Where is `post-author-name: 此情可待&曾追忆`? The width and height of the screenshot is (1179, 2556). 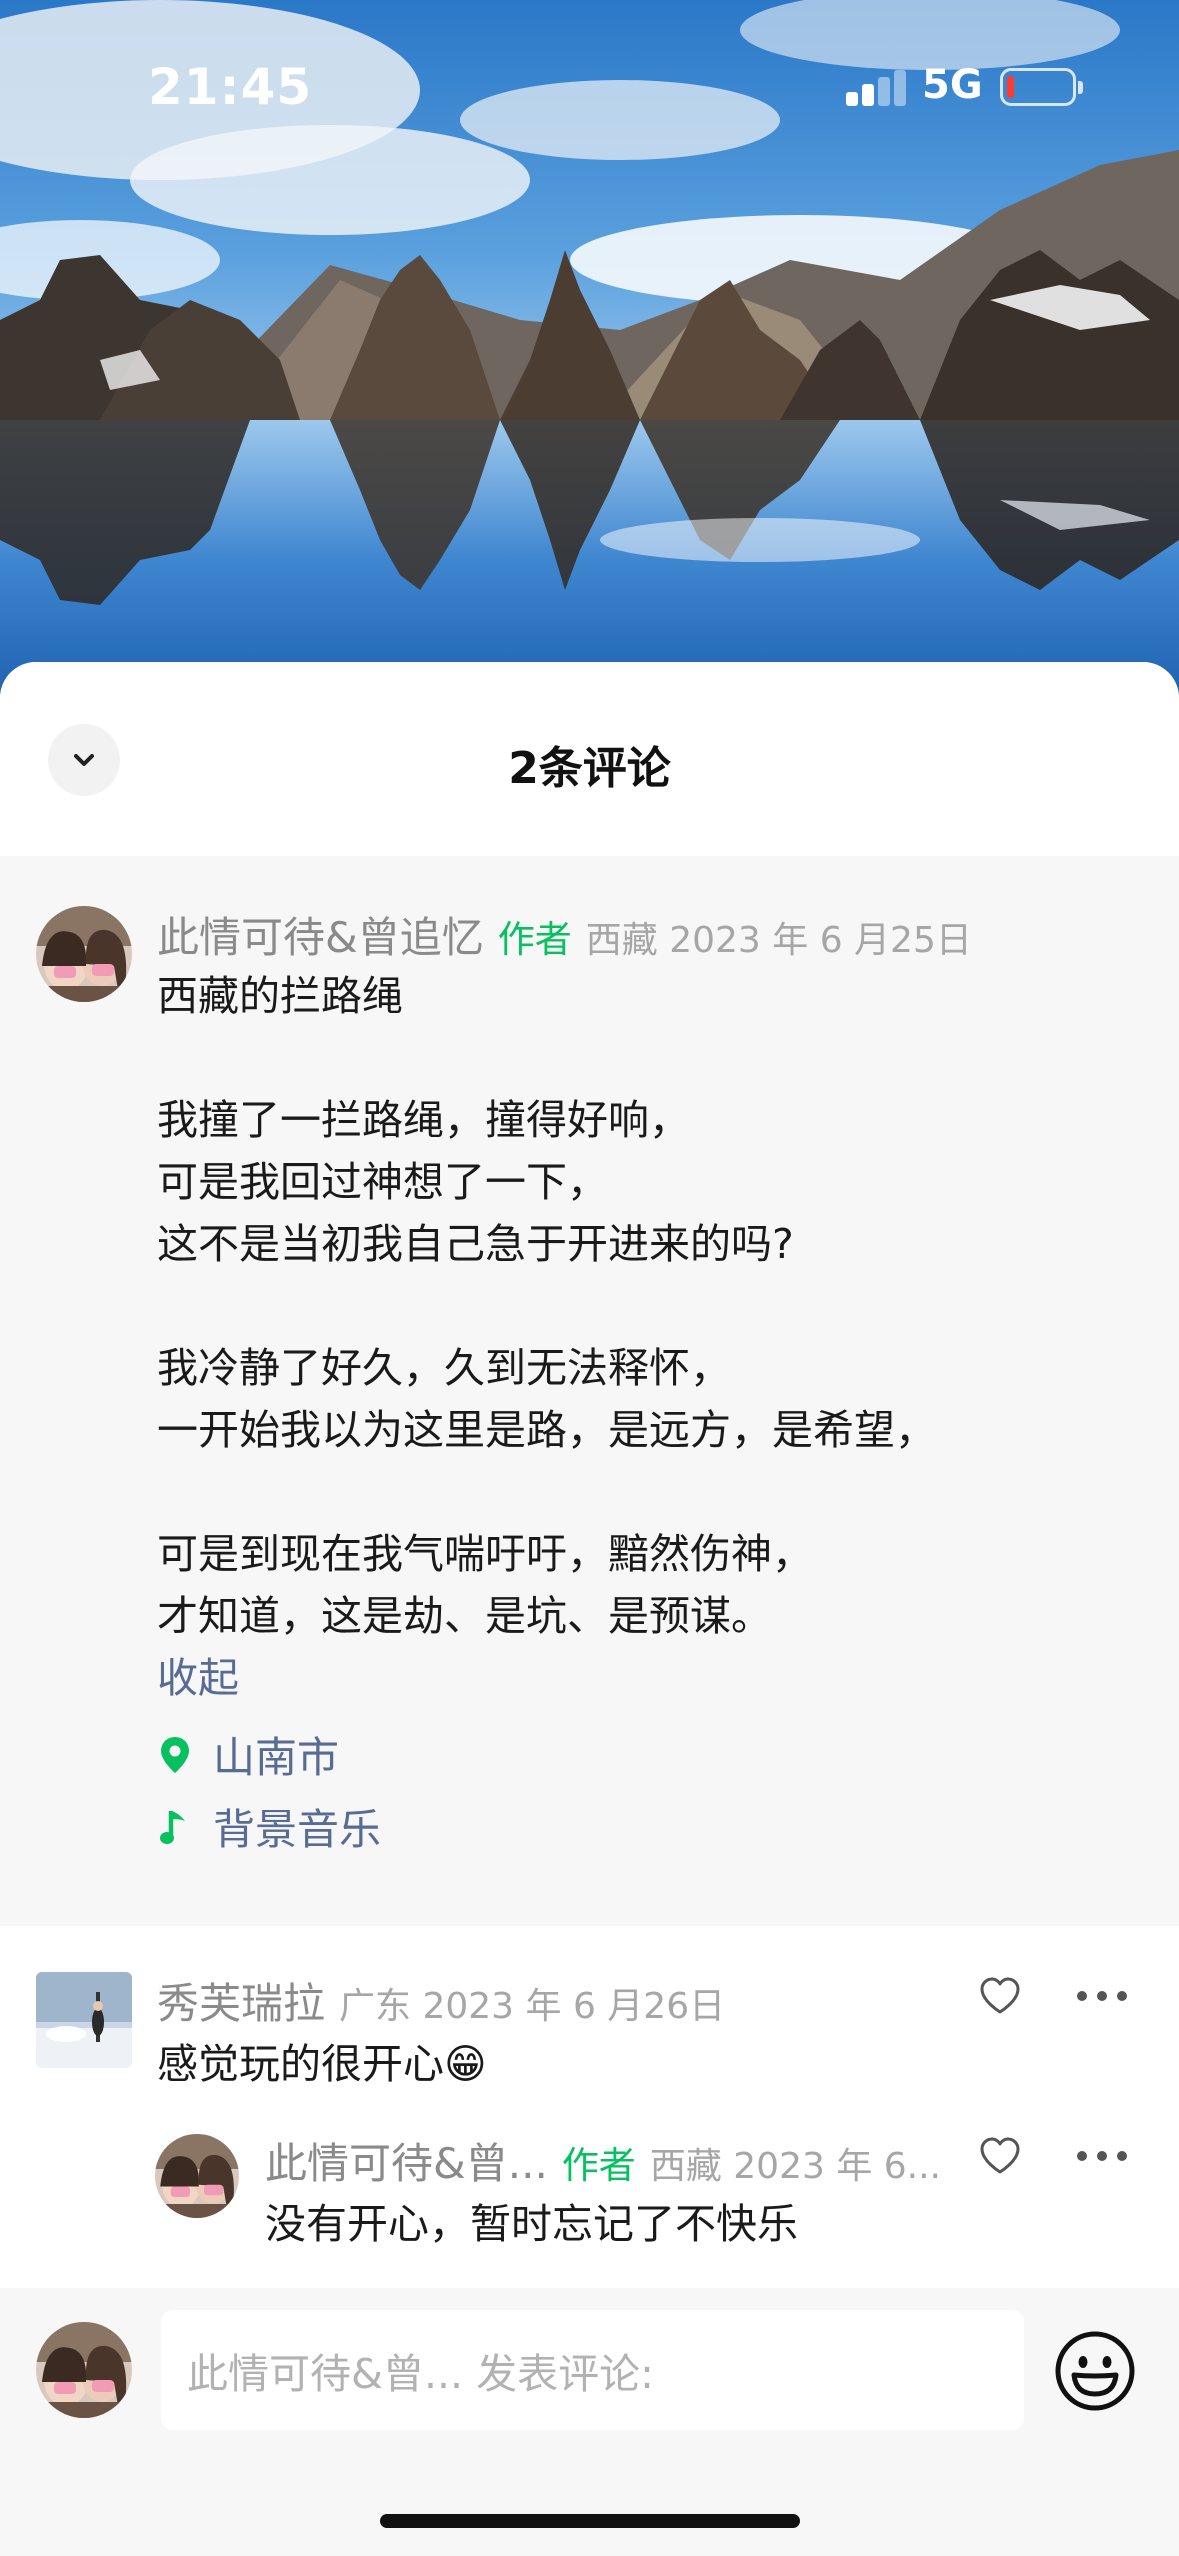 post-author-name: 此情可待&曾追忆 is located at coordinates (320, 937).